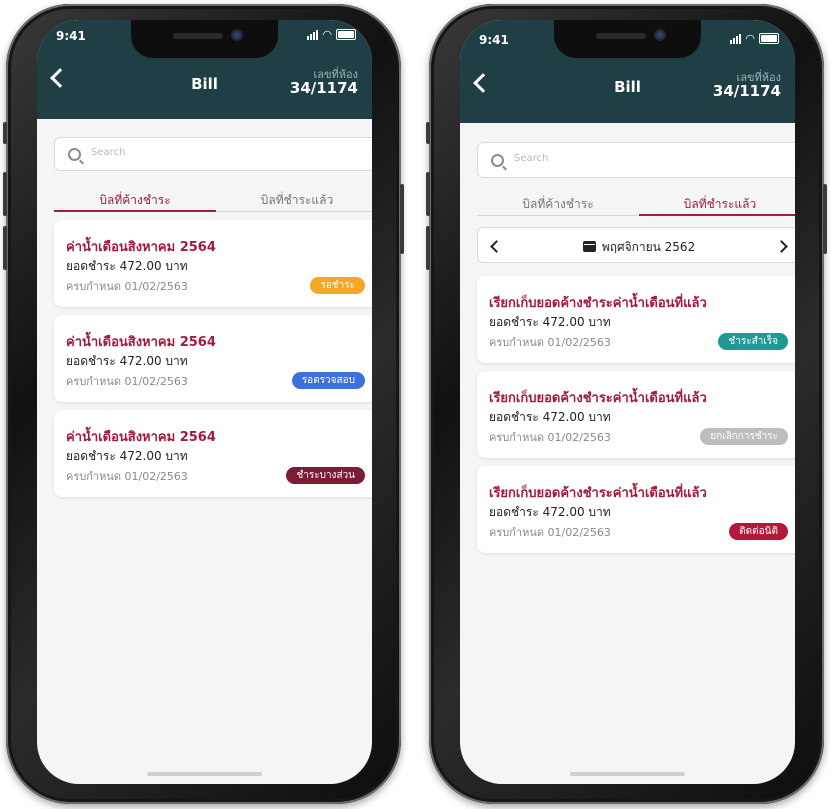 The image size is (831, 809). Describe the element at coordinates (753, 341) in the screenshot. I see `status-badge: ชำระสำเร็จ` at that location.